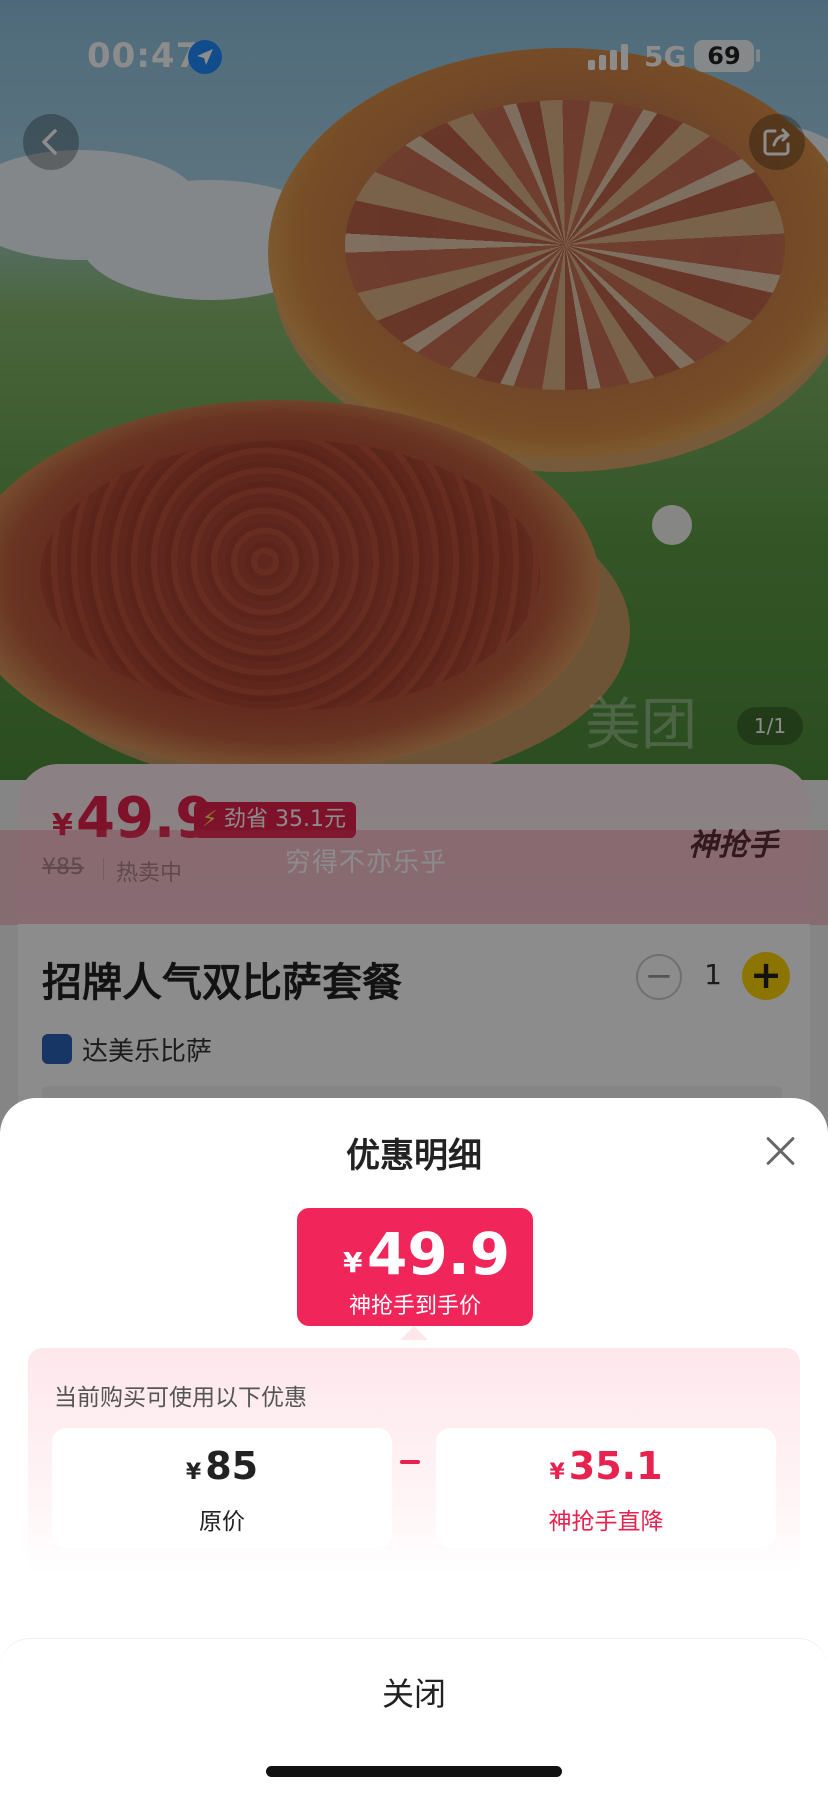 Image resolution: width=828 pixels, height=1795 pixels. I want to click on final-price-box: ¥ 49.9 神抢手到手价, so click(415, 1267).